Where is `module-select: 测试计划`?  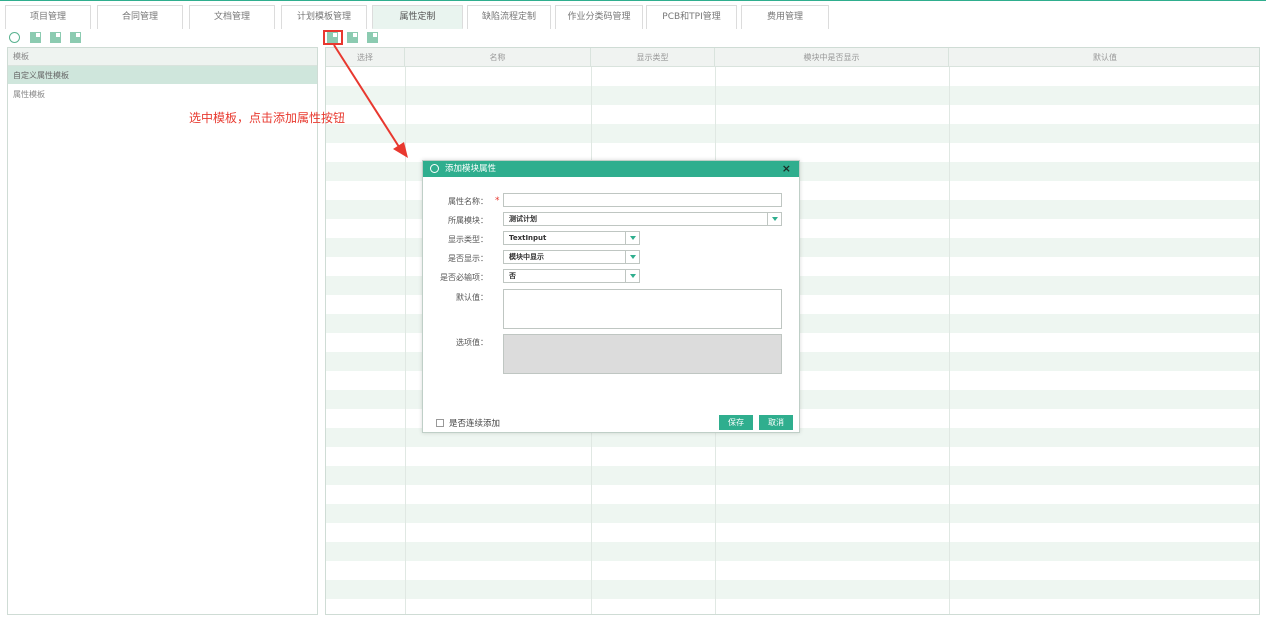 module-select: 测试计划 is located at coordinates (642, 219).